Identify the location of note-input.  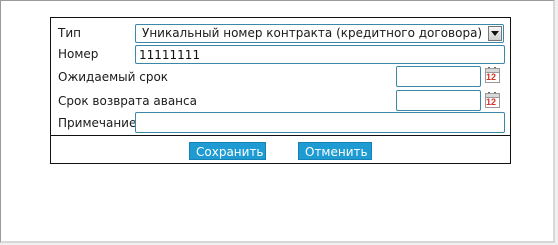
(320, 122).